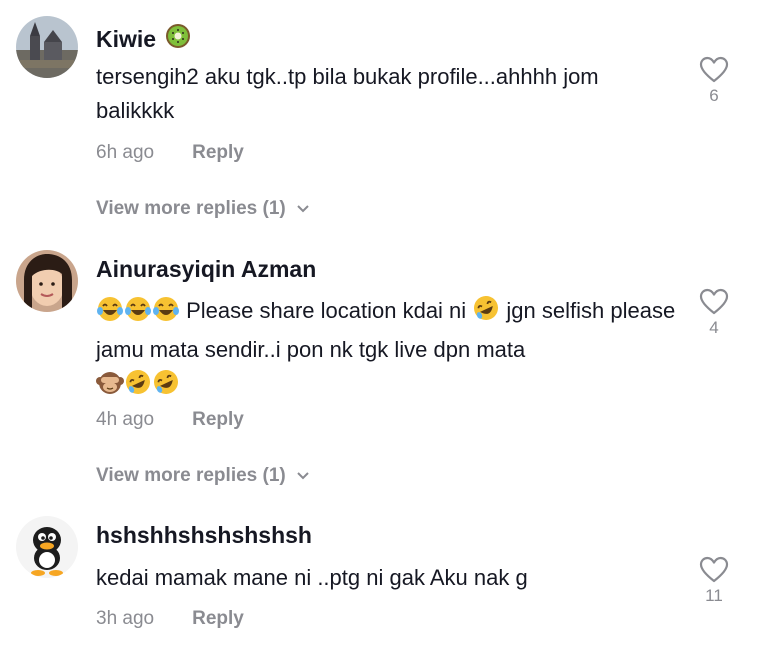 The height and width of the screenshot is (646, 768). Describe the element at coordinates (714, 95) in the screenshot. I see `like-count: 6` at that location.